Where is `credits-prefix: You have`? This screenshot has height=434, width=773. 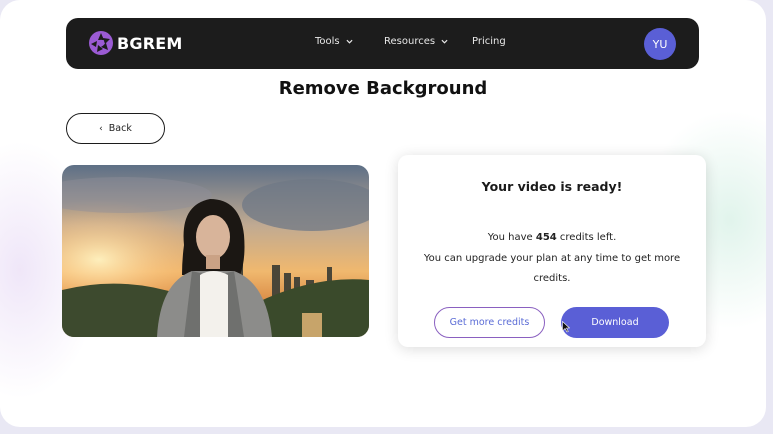 credits-prefix: You have is located at coordinates (511, 237).